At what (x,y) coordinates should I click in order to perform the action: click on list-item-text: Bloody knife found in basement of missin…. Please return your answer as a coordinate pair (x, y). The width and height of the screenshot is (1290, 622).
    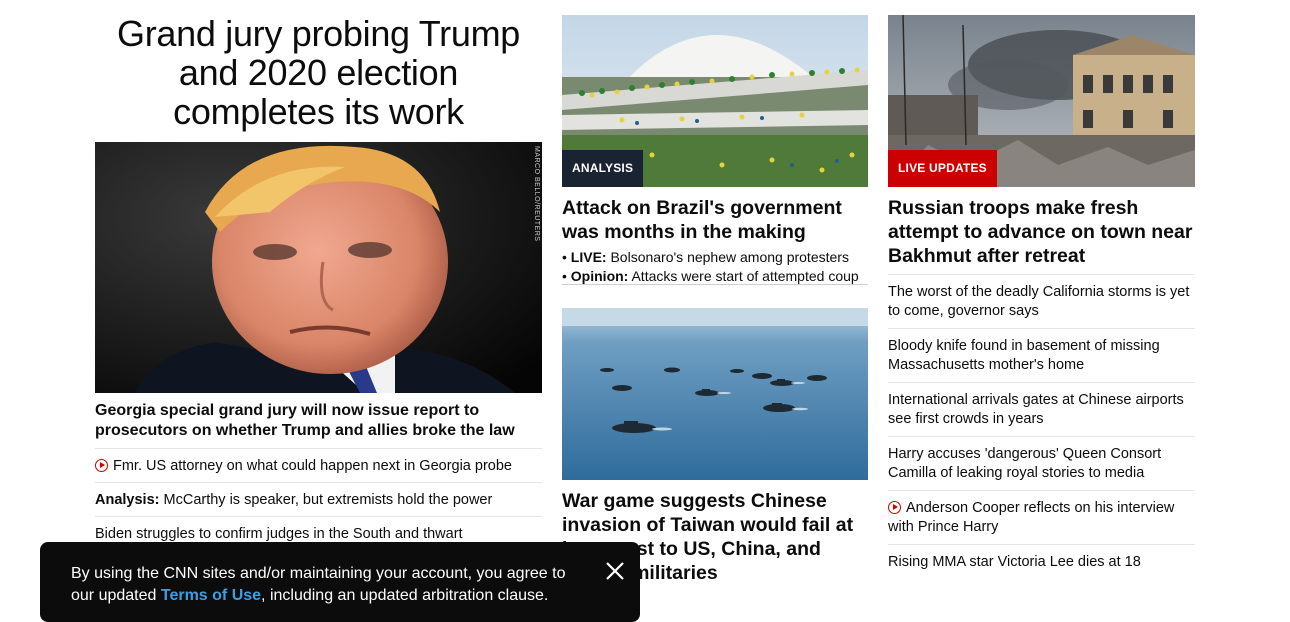
    Looking at the image, I should click on (1024, 355).